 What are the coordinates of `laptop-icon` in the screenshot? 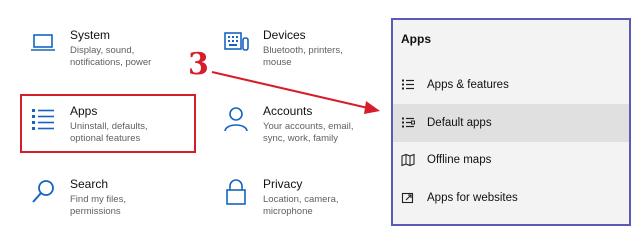 It's located at (43, 43).